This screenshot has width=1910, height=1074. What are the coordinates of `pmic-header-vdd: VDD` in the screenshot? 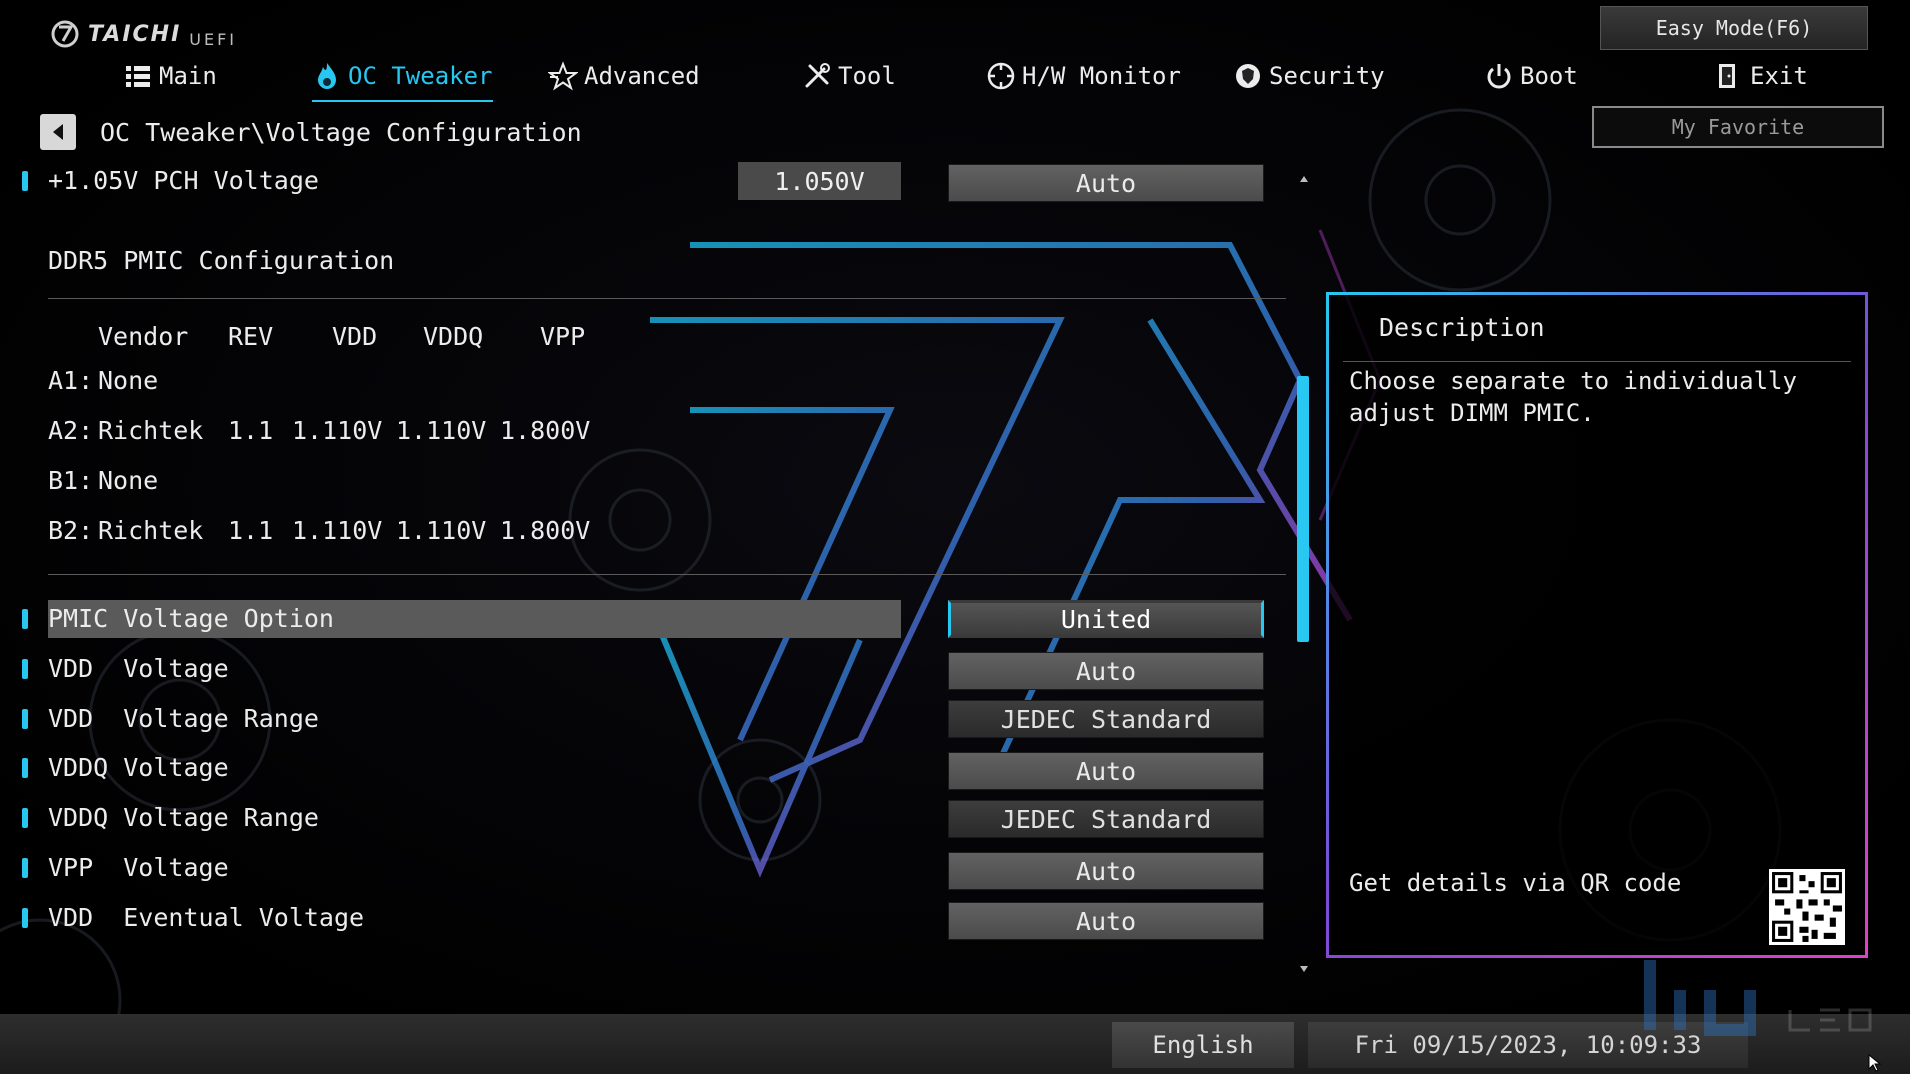 It's located at (355, 336).